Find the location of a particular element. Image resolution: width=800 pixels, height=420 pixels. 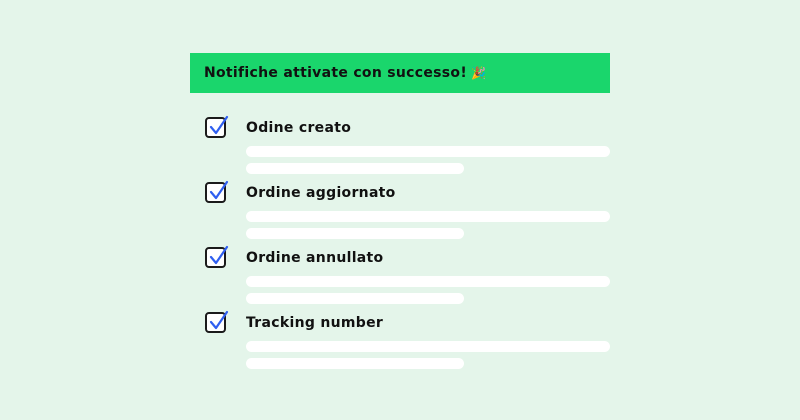

order-updated-label: Ordine aggiornato is located at coordinates (321, 193).